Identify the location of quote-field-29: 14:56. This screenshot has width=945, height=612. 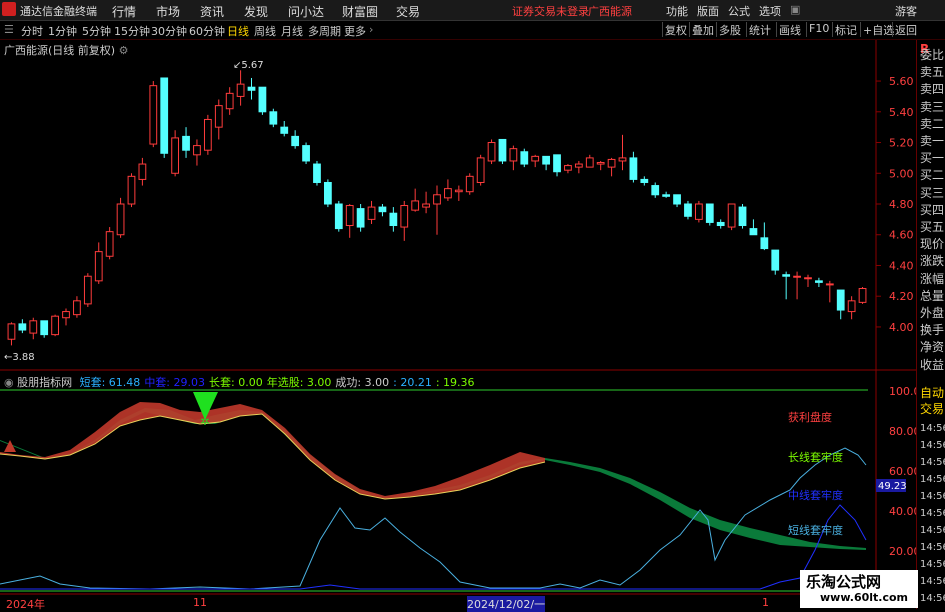
(932, 564).